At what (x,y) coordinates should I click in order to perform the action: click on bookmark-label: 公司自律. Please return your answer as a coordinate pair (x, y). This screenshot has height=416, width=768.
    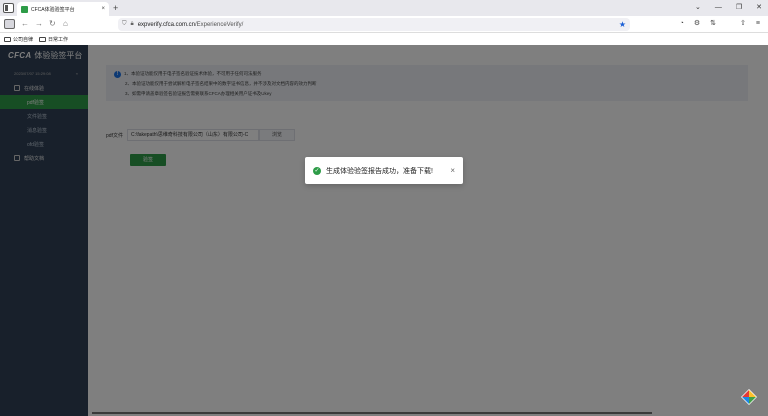
    Looking at the image, I should click on (23, 39).